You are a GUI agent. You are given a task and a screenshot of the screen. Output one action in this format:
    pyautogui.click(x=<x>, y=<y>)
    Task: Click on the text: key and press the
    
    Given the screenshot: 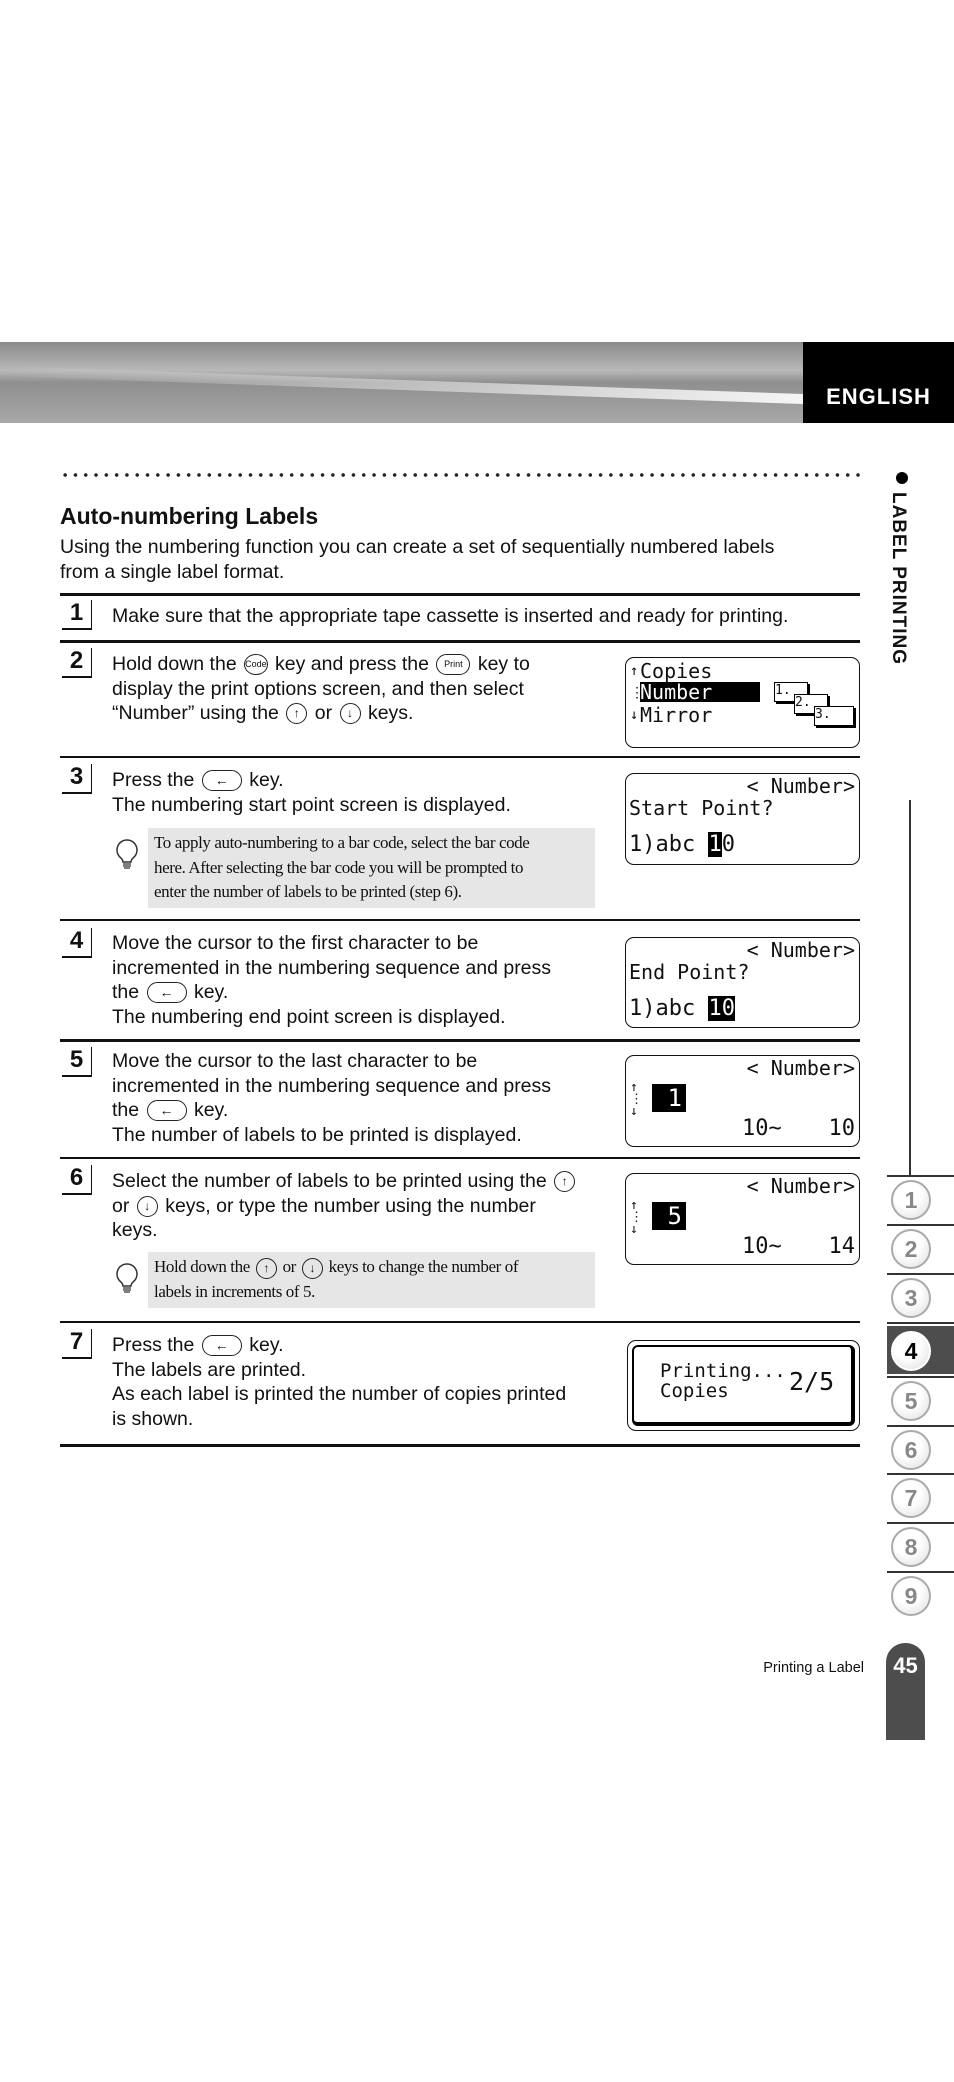 What is the action you would take?
    pyautogui.click(x=352, y=664)
    